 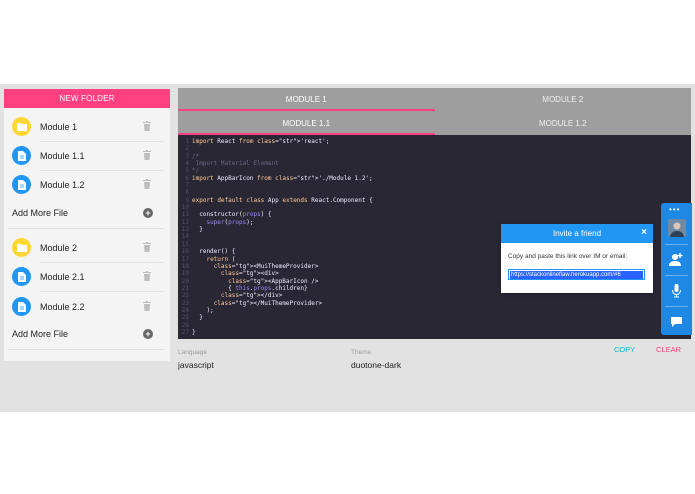 What do you see at coordinates (62, 306) in the screenshot?
I see `file-label: Module 2.2` at bounding box center [62, 306].